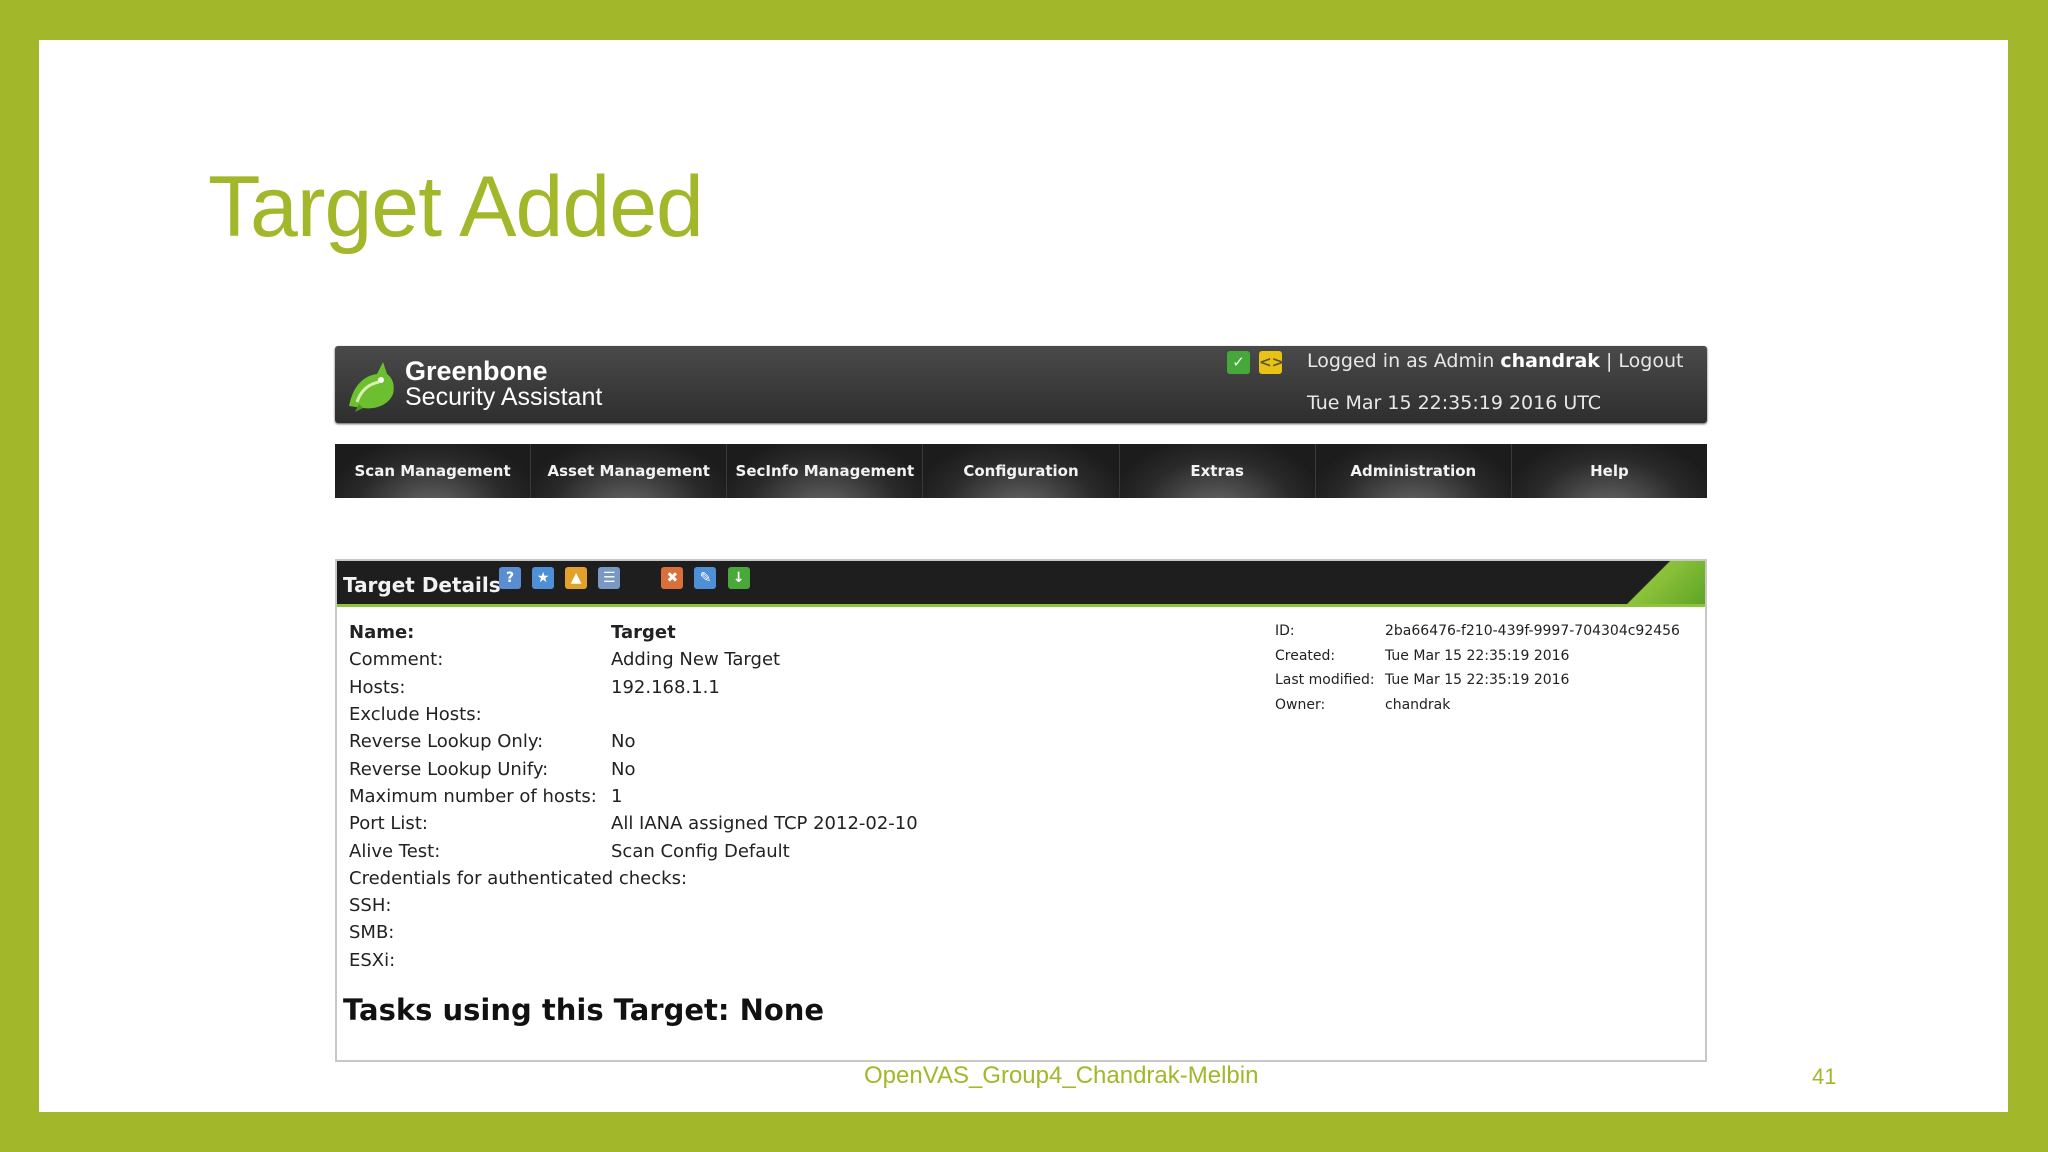  I want to click on slide-footer: OpenVAS_Group4_Chandrak-Melbin, so click(1061, 1075).